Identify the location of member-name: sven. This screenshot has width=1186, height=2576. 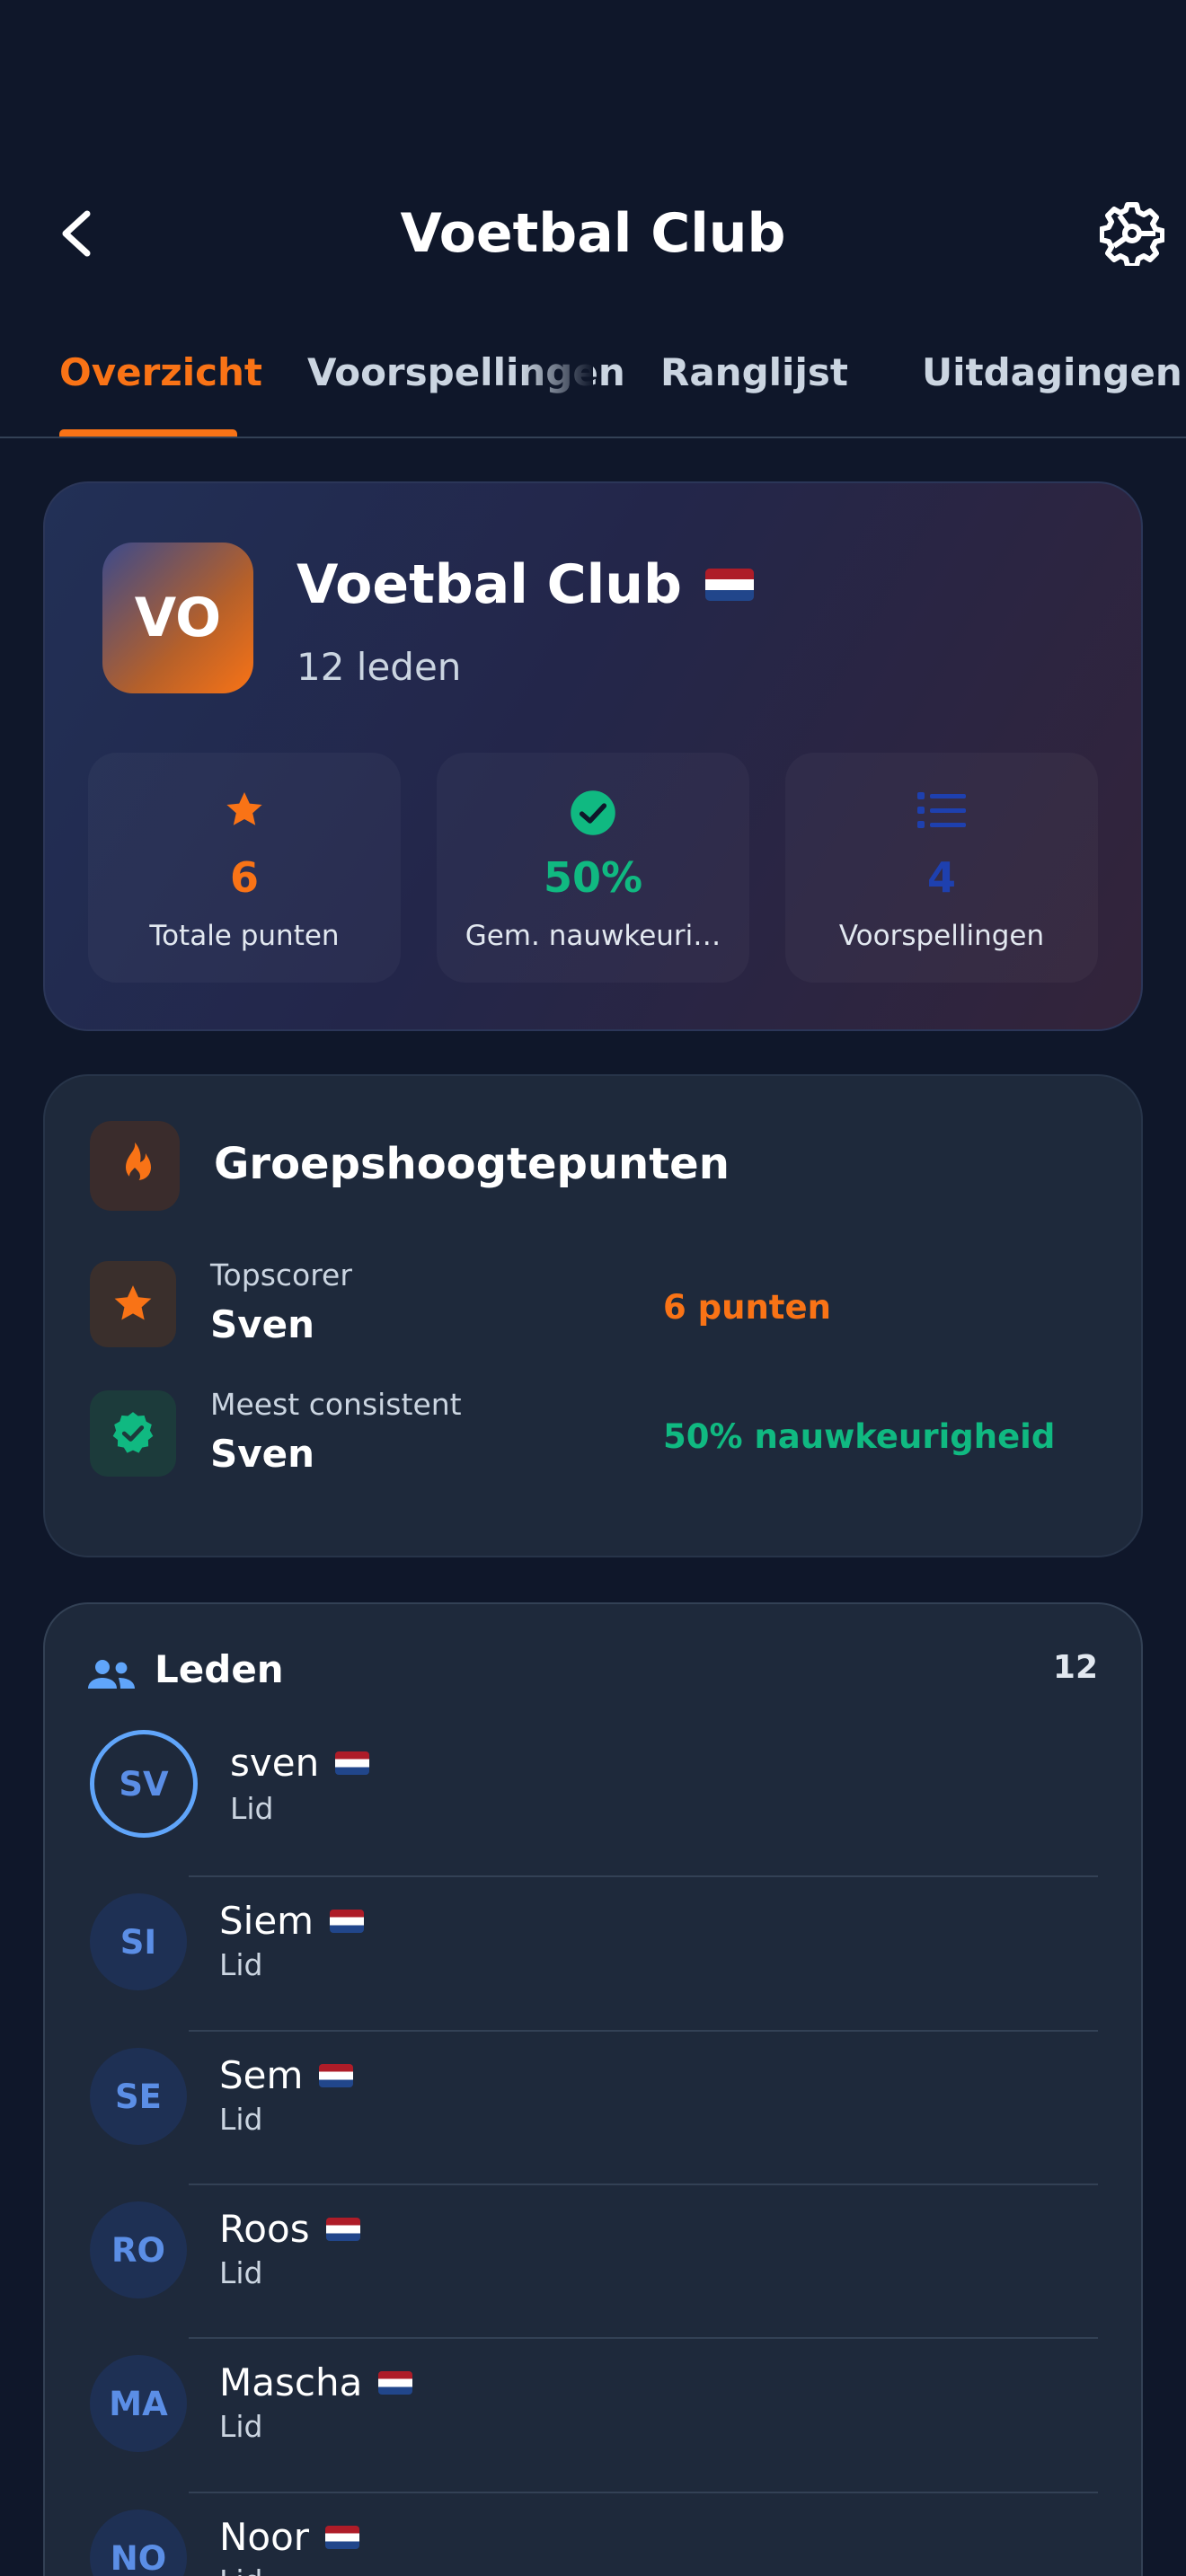
(300, 1763).